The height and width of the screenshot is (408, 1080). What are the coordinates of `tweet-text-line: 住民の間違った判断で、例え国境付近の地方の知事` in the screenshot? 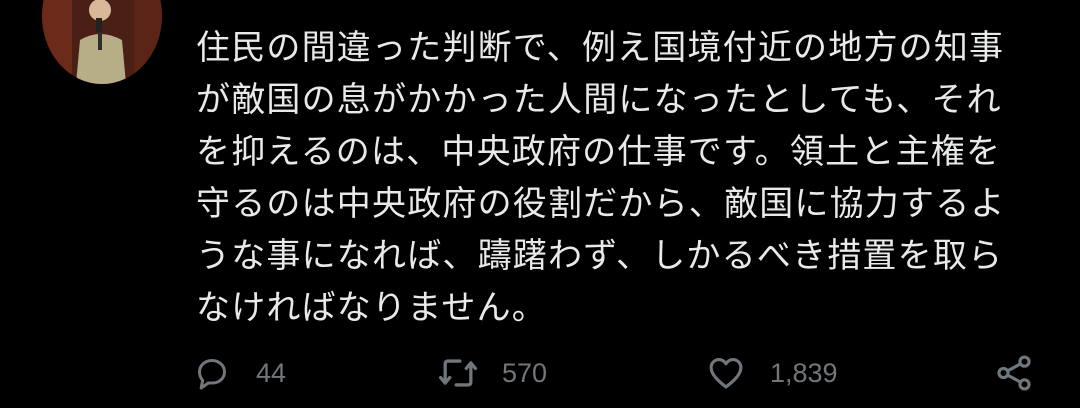 It's located at (600, 48).